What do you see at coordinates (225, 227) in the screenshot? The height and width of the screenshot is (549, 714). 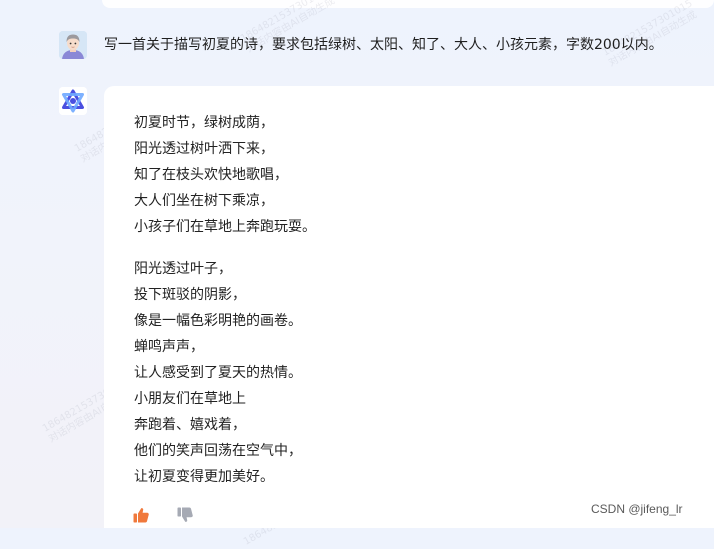 I see `poem-line: 小孩子们在草地上奔跑玩耍。` at bounding box center [225, 227].